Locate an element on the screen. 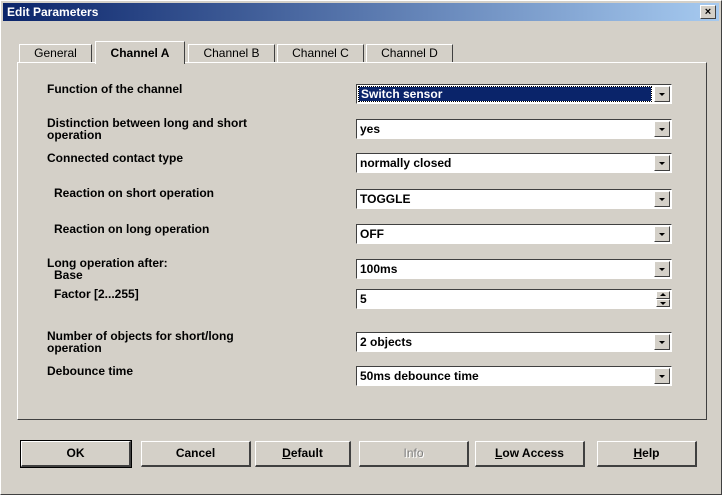 This screenshot has width=722, height=495. spin-up-icon is located at coordinates (663, 295).